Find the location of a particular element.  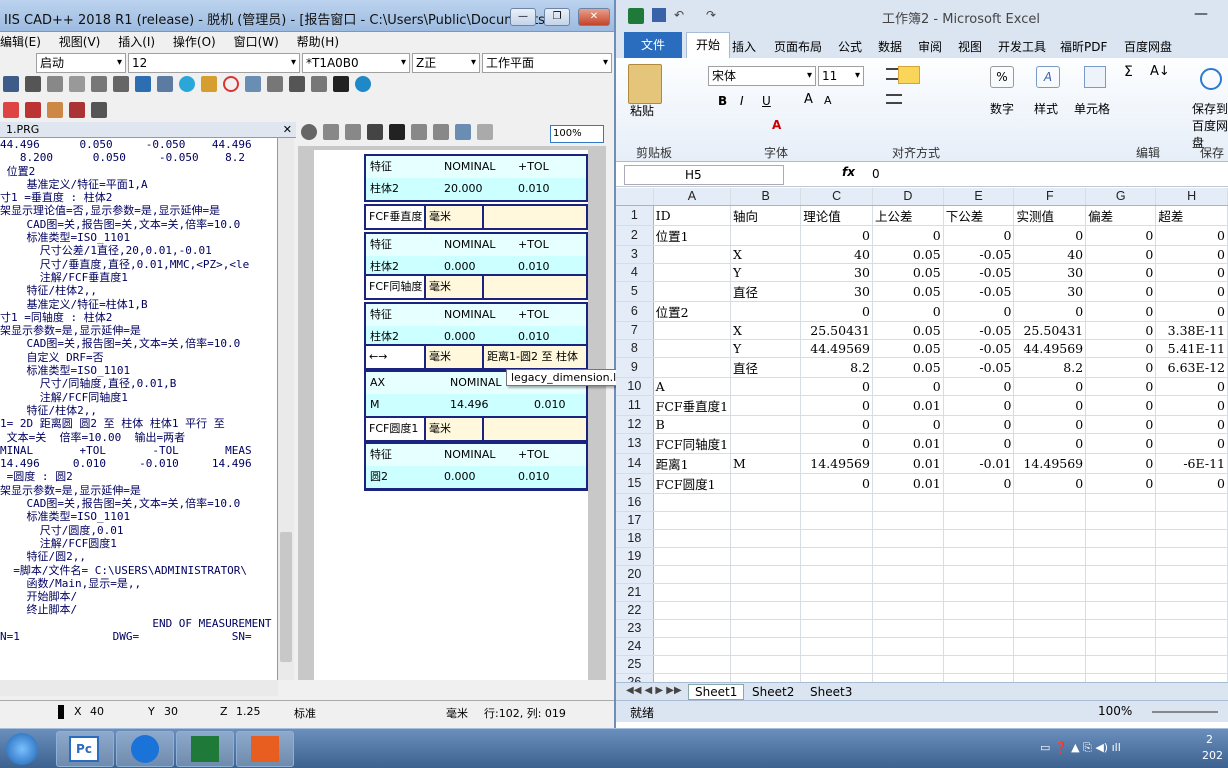

cell: 8.2 is located at coordinates (836, 367).